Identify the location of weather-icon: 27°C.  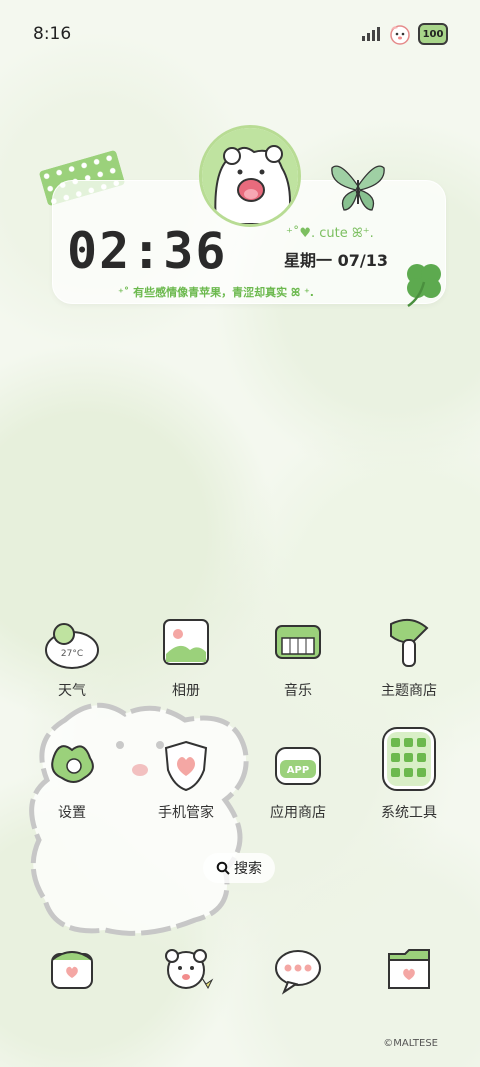
(72, 644).